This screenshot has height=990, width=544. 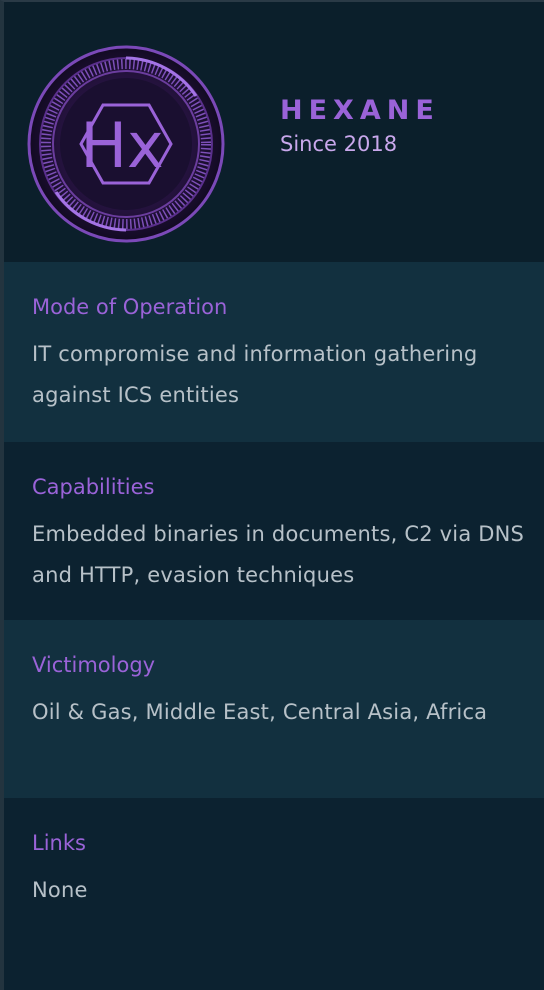 What do you see at coordinates (130, 307) in the screenshot?
I see `section-label: Mode of Operation` at bounding box center [130, 307].